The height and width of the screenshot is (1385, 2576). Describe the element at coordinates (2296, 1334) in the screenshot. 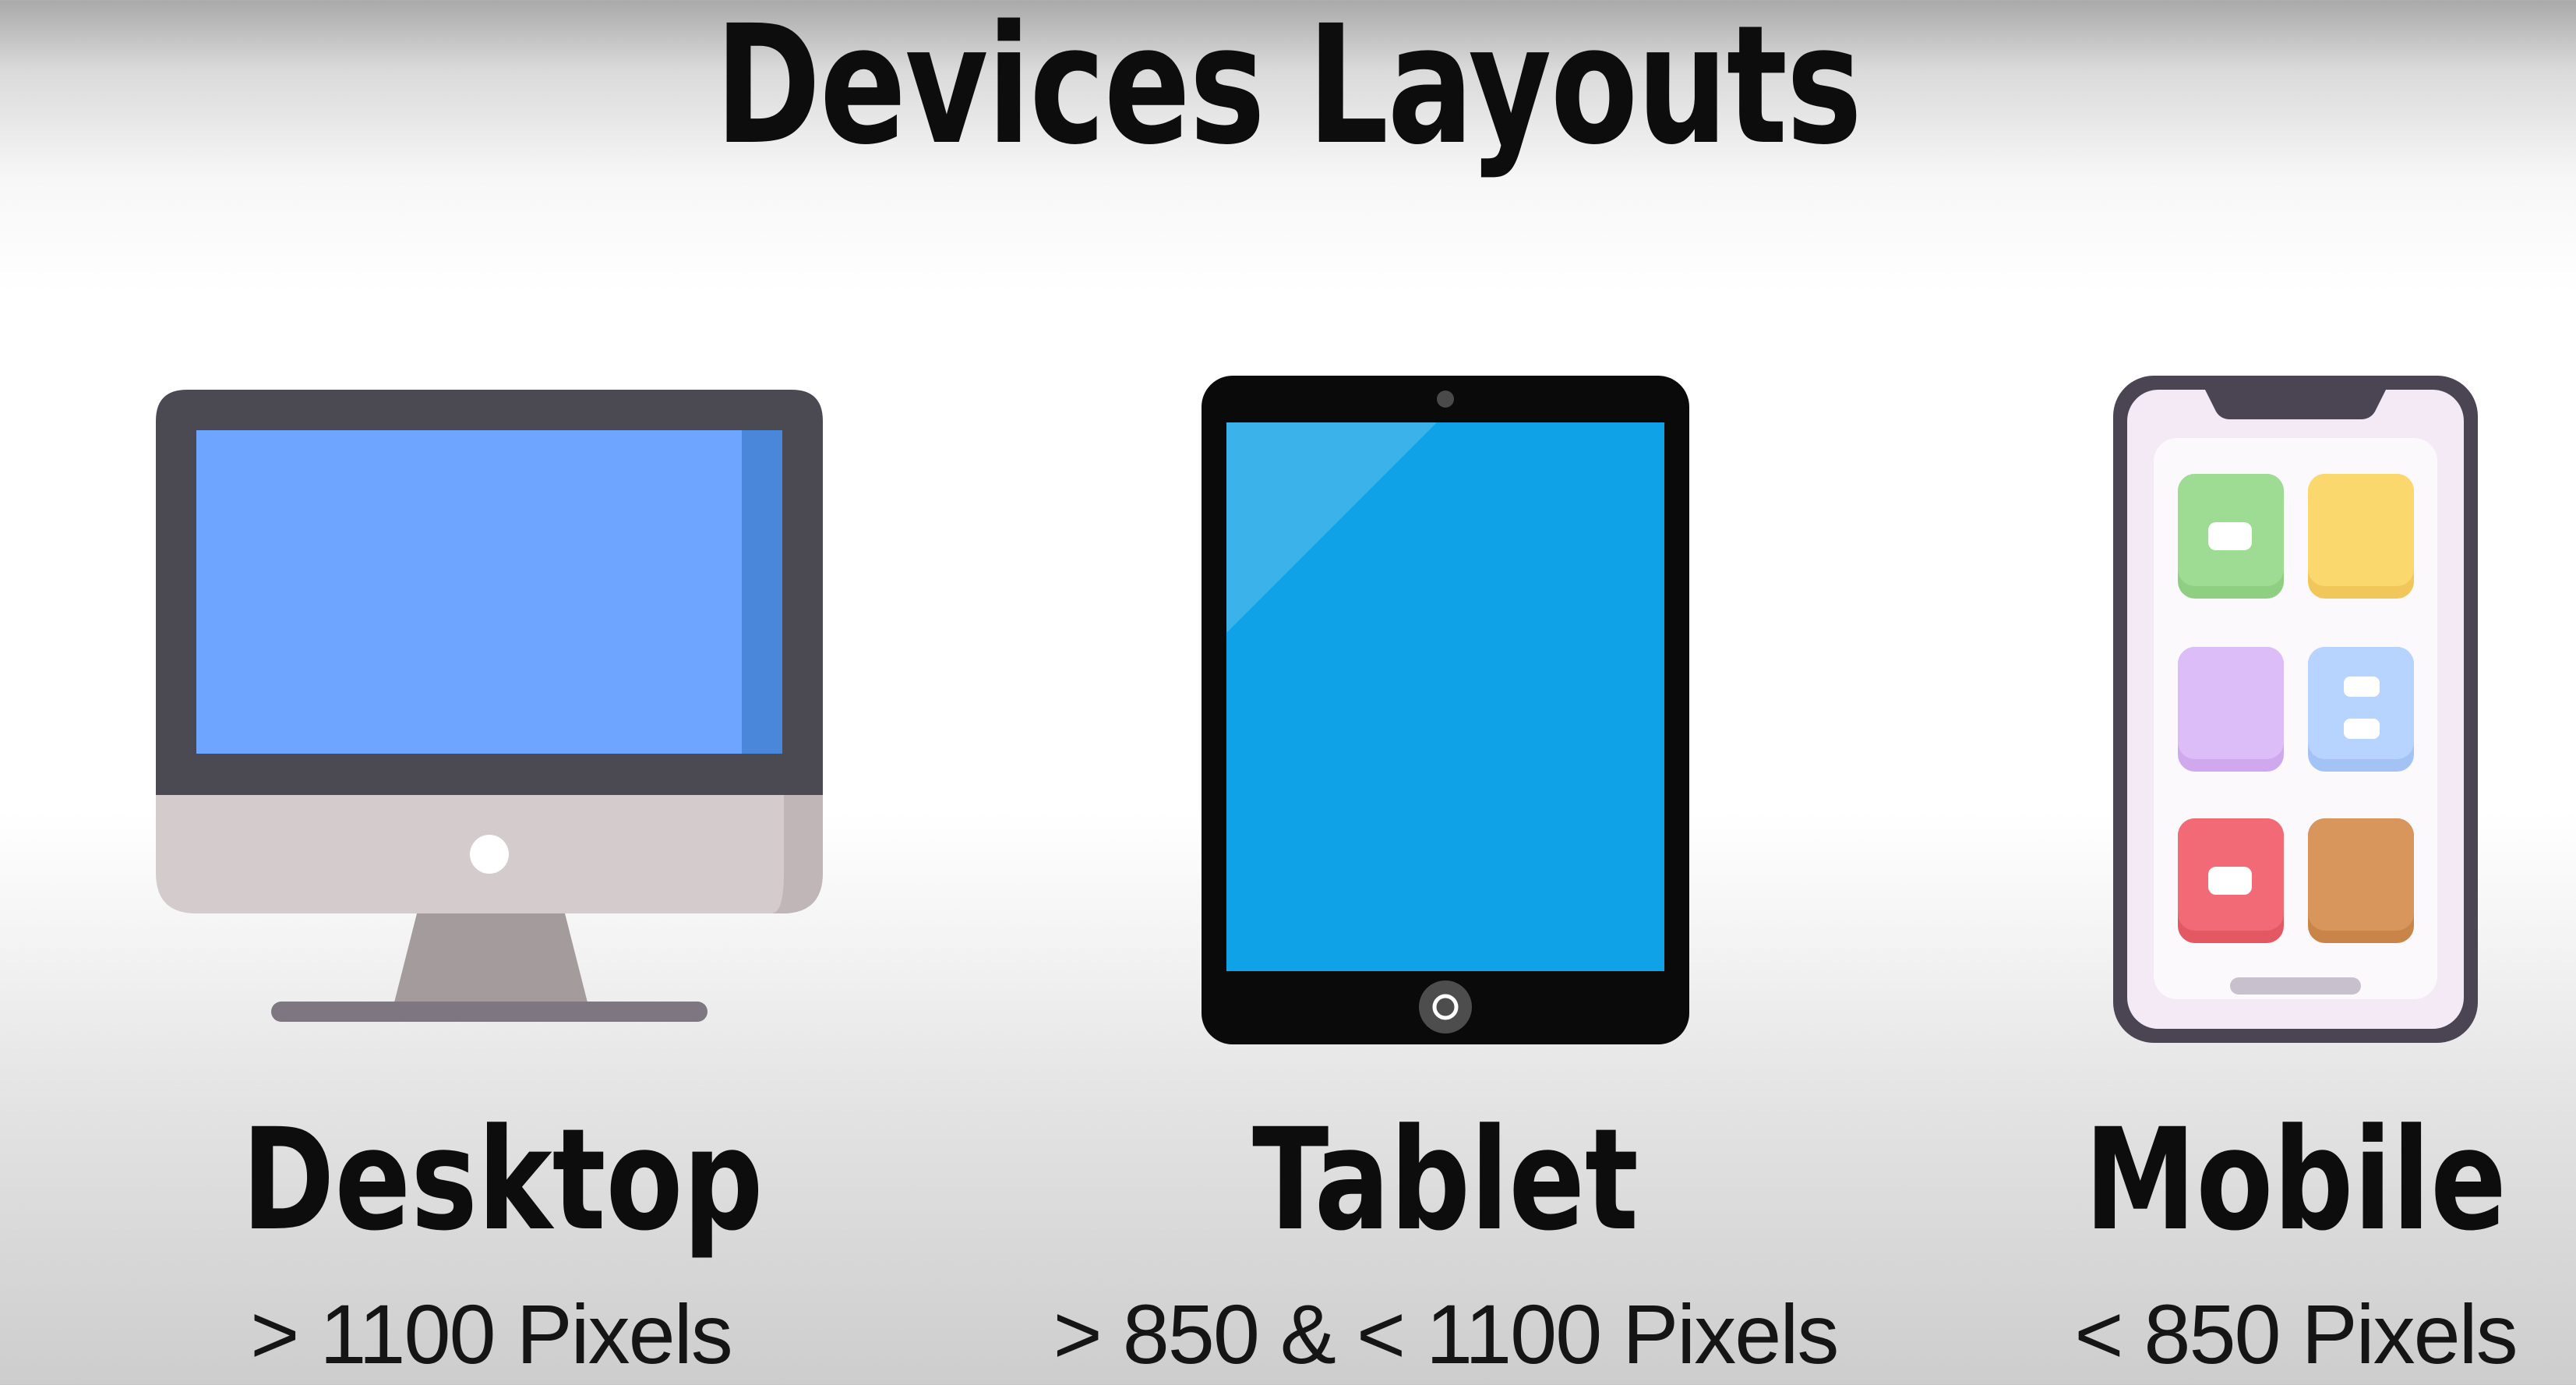

I see `device-range-mobile: < 850 Pixels` at that location.